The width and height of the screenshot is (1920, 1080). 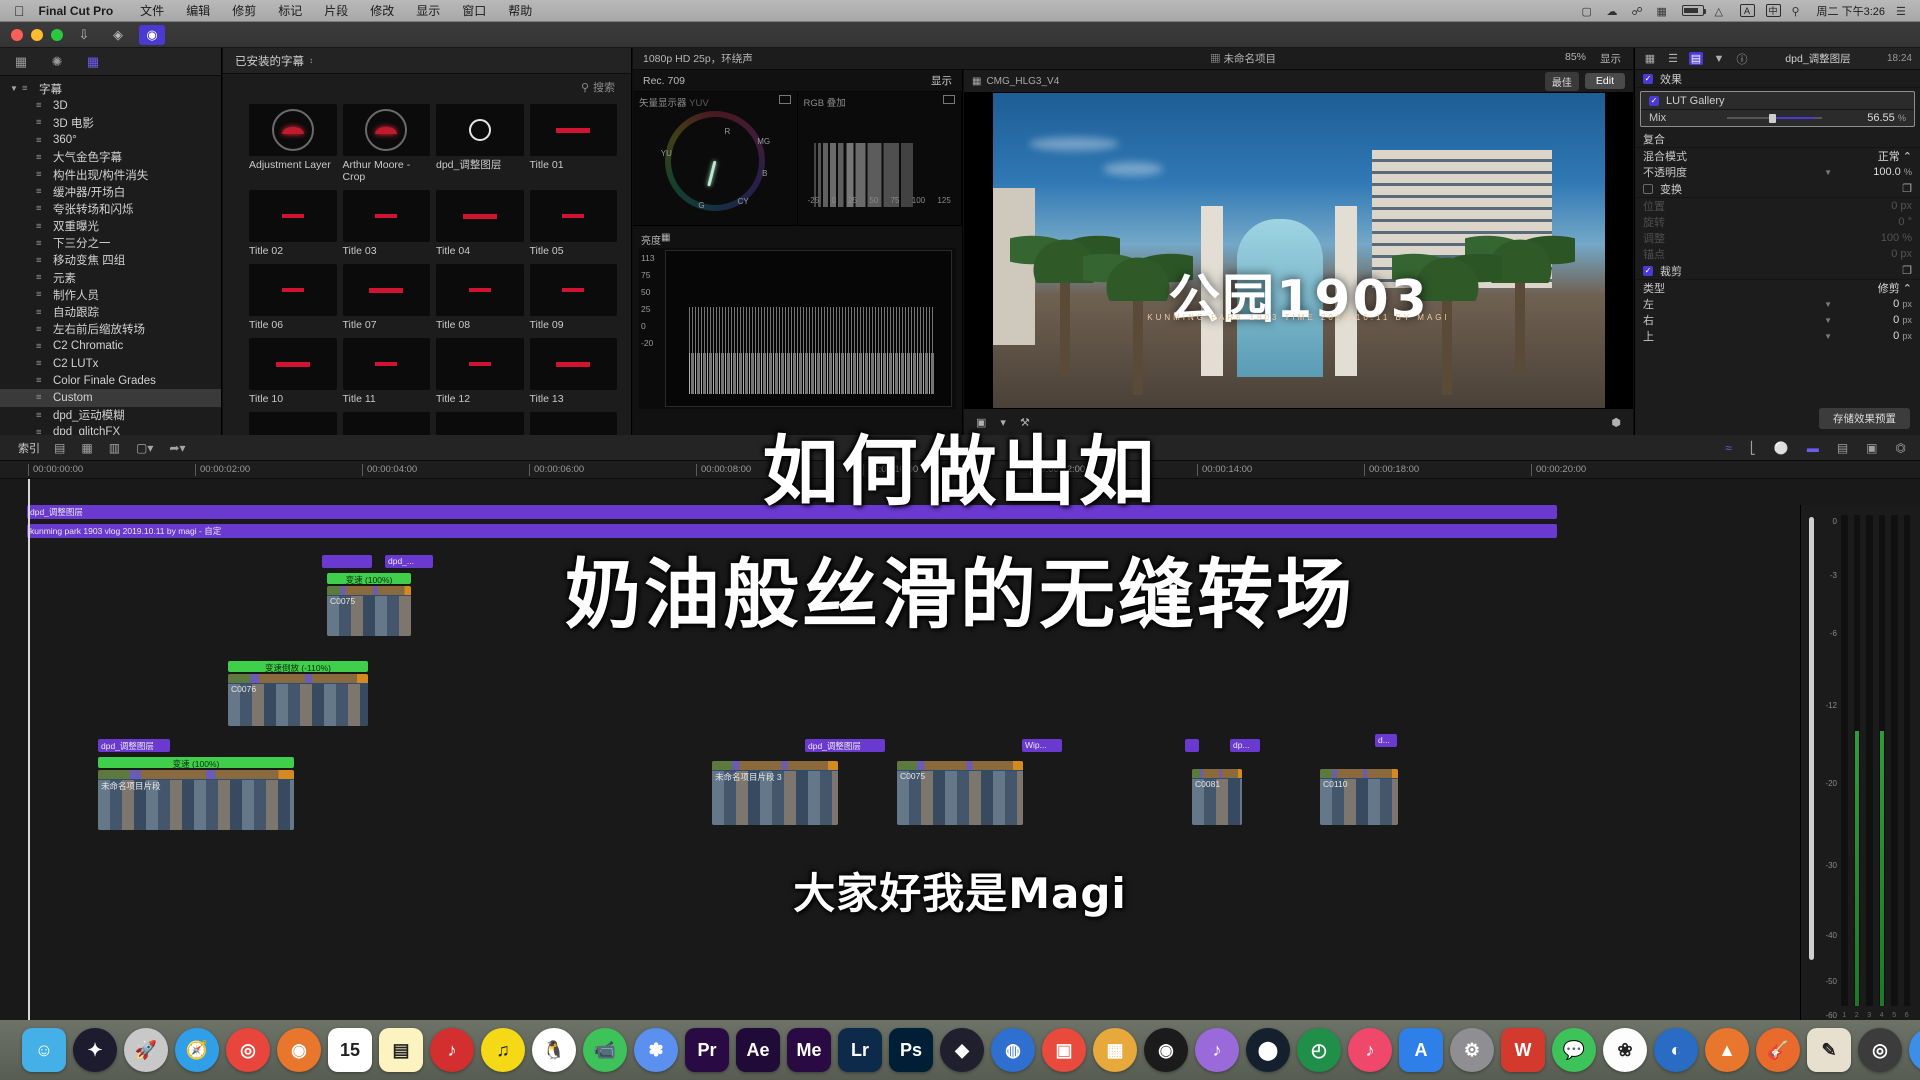 I want to click on inspector-row-3-2: 调整 100 %, so click(x=1777, y=238).